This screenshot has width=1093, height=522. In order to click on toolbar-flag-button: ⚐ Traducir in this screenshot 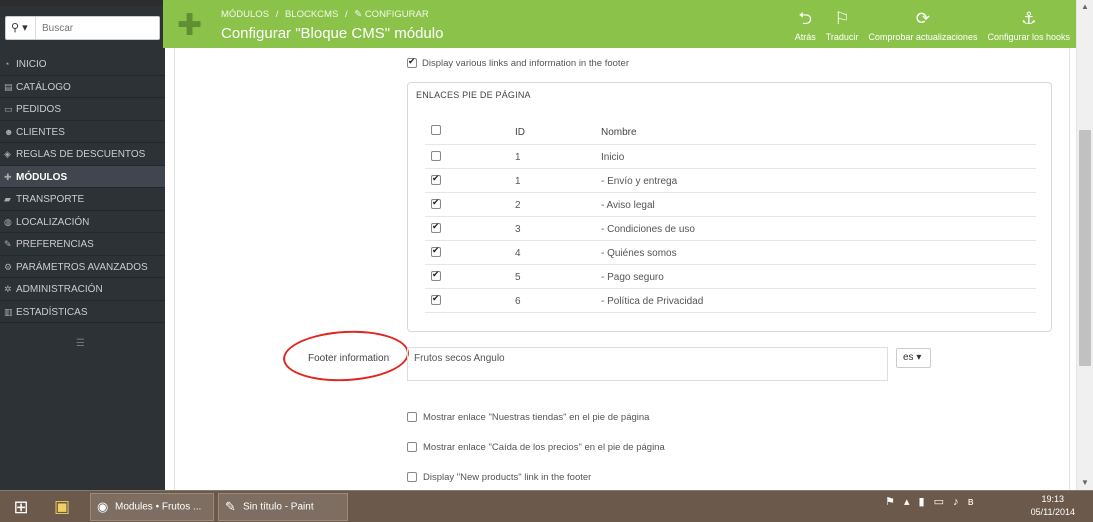, I will do `click(842, 27)`.